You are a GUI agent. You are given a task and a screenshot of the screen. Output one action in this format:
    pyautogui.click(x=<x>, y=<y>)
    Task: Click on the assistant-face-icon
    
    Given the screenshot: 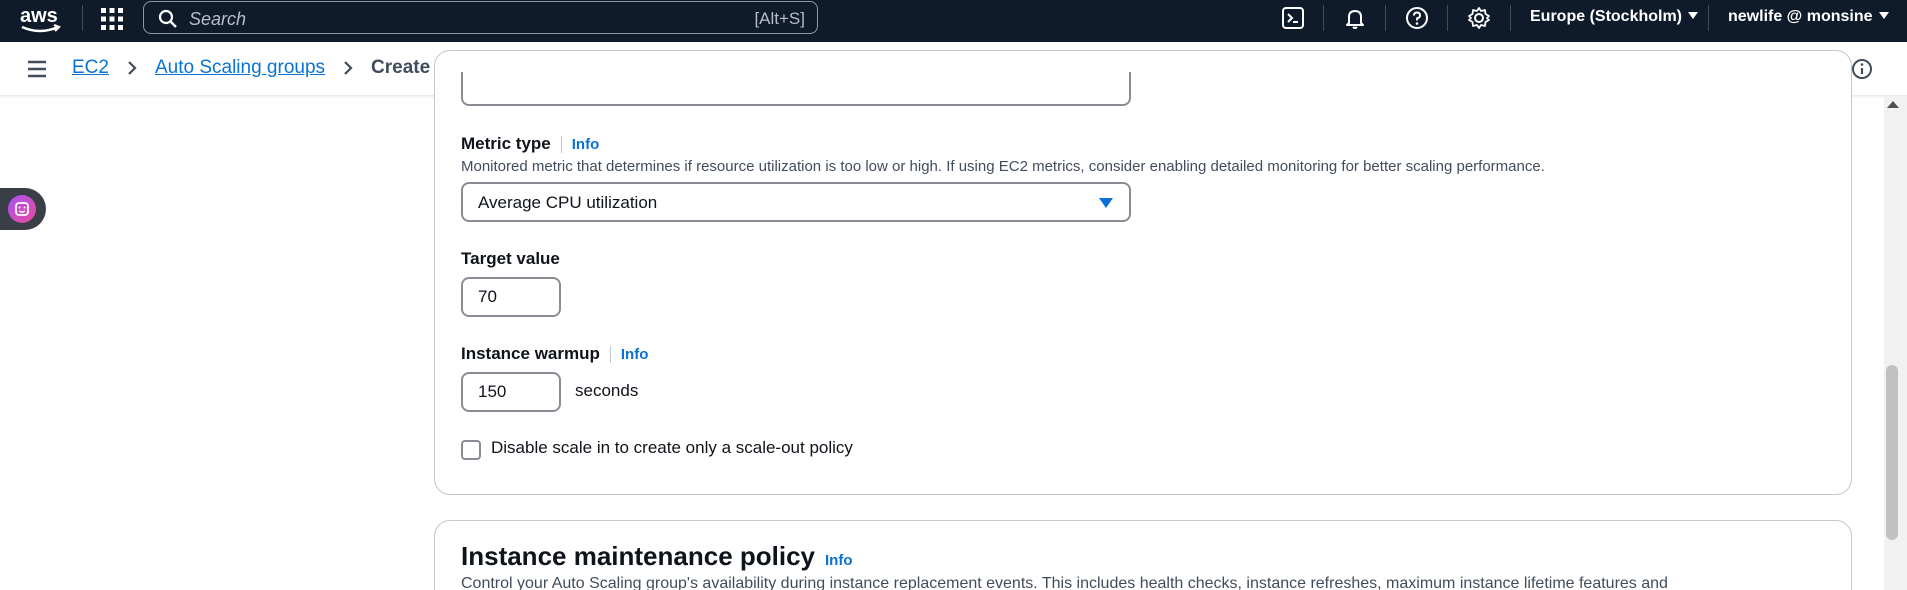 What is the action you would take?
    pyautogui.click(x=22, y=209)
    